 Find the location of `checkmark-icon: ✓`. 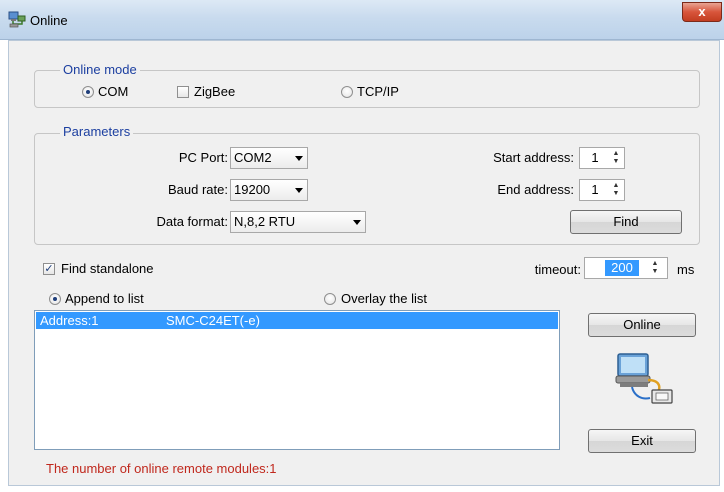

checkmark-icon: ✓ is located at coordinates (49, 269).